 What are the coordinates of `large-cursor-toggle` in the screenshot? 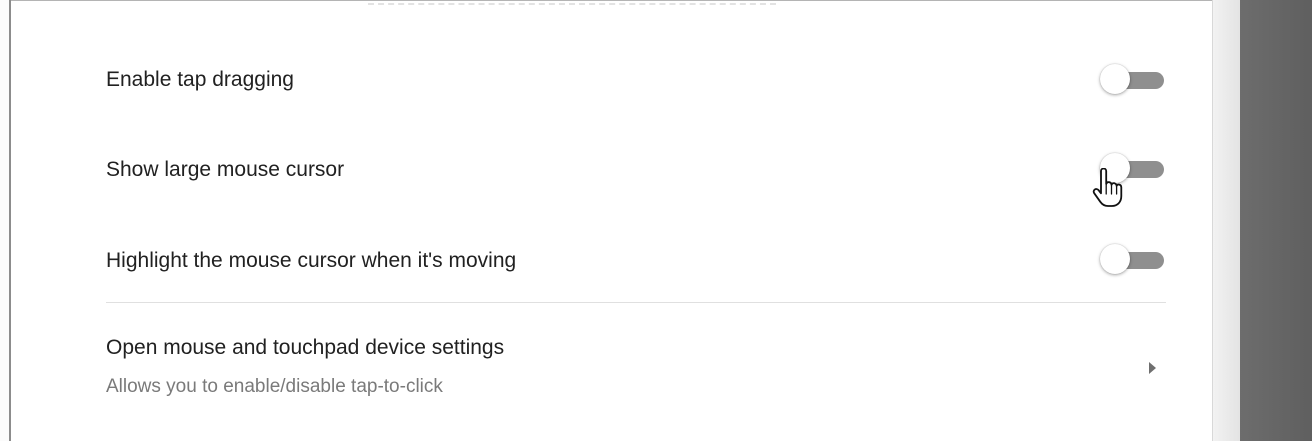 It's located at (1133, 169).